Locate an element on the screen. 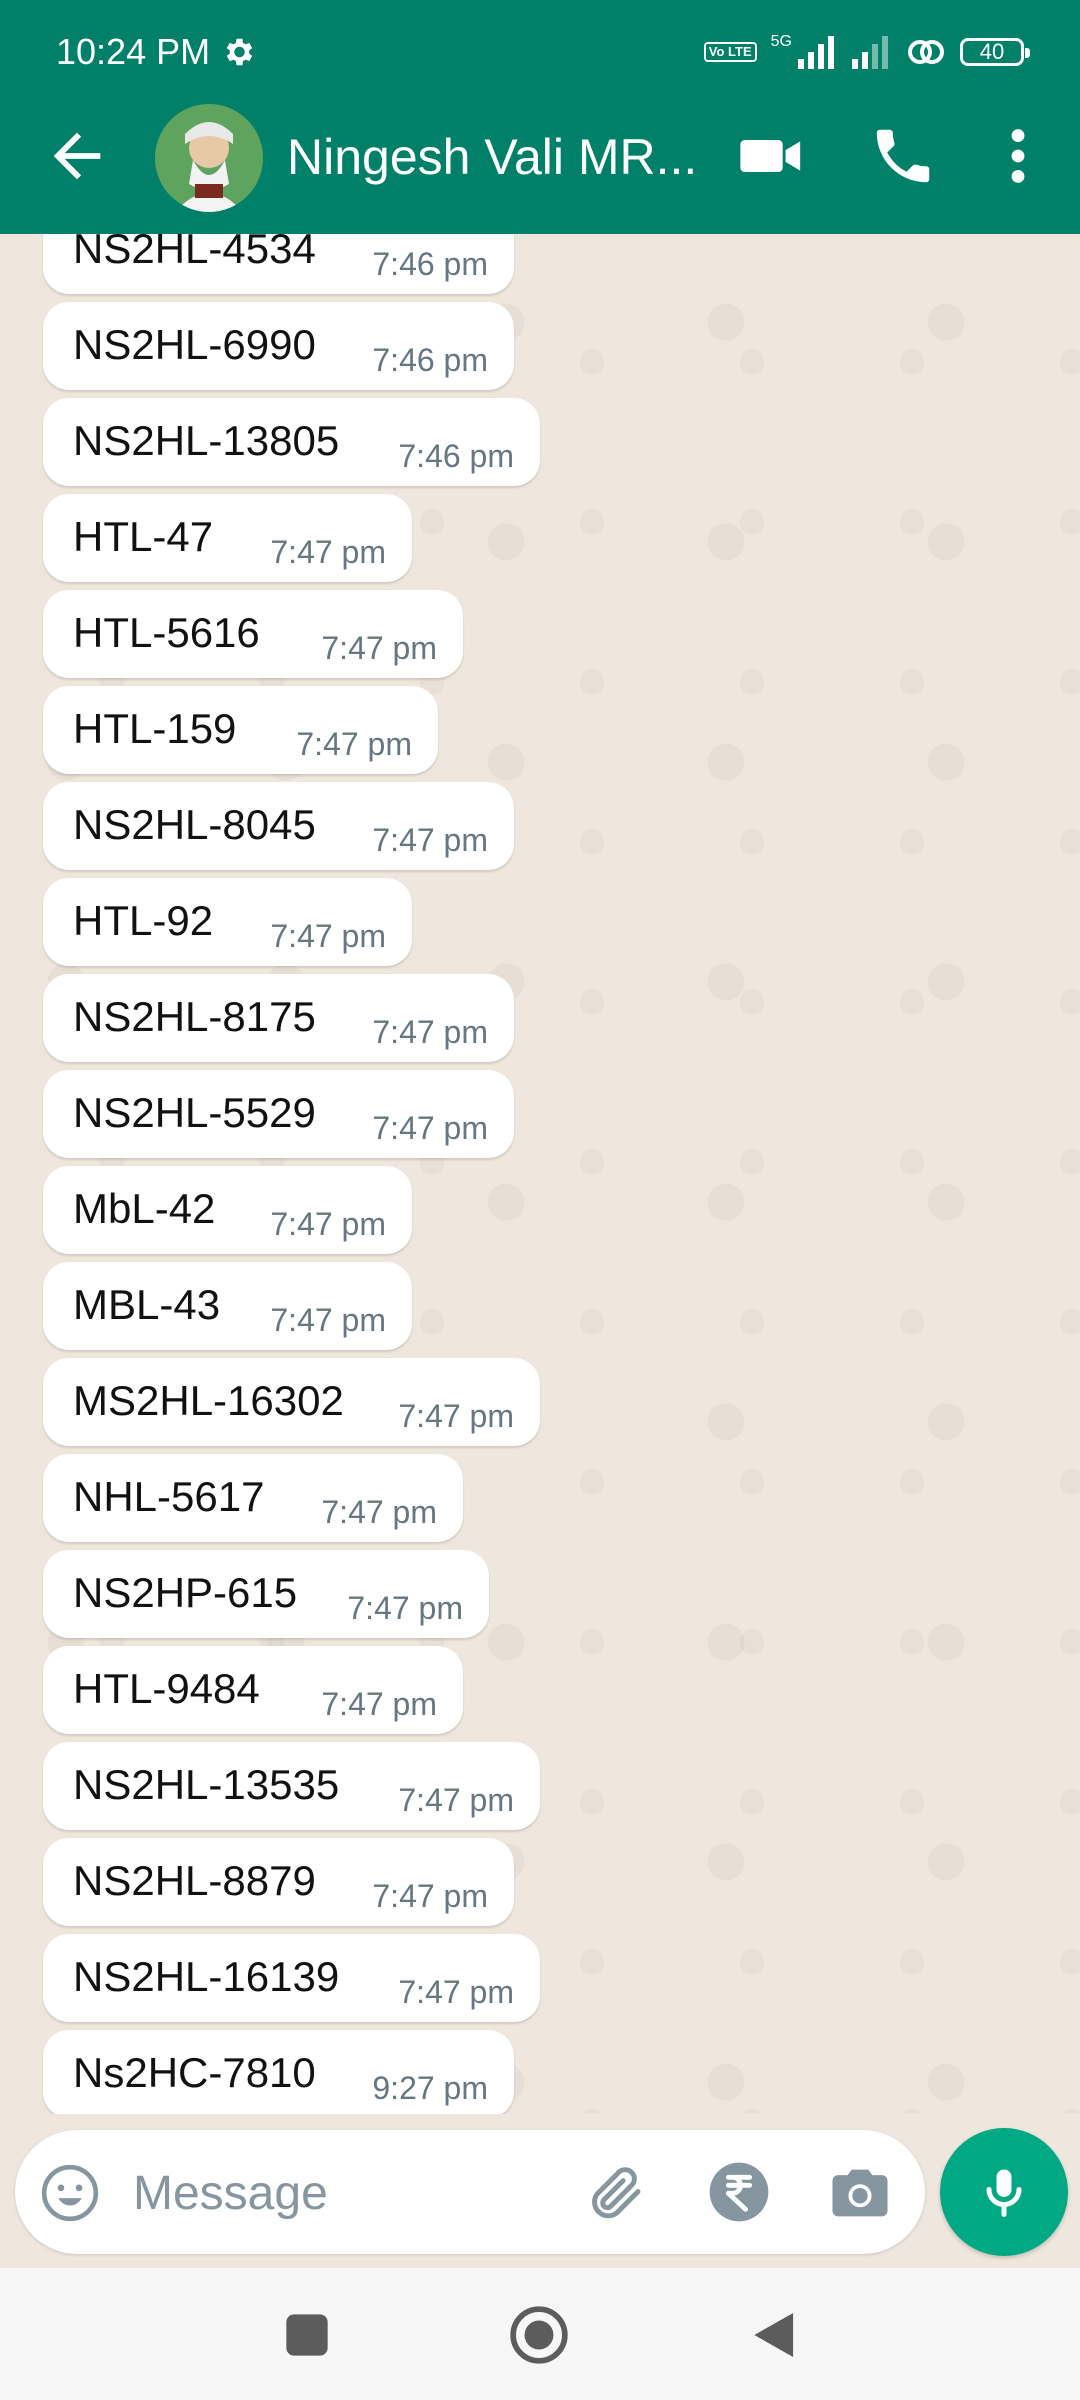 This screenshot has width=1080, height=2400. message-bubble: MbL-42 7:47 pm is located at coordinates (227, 1210).